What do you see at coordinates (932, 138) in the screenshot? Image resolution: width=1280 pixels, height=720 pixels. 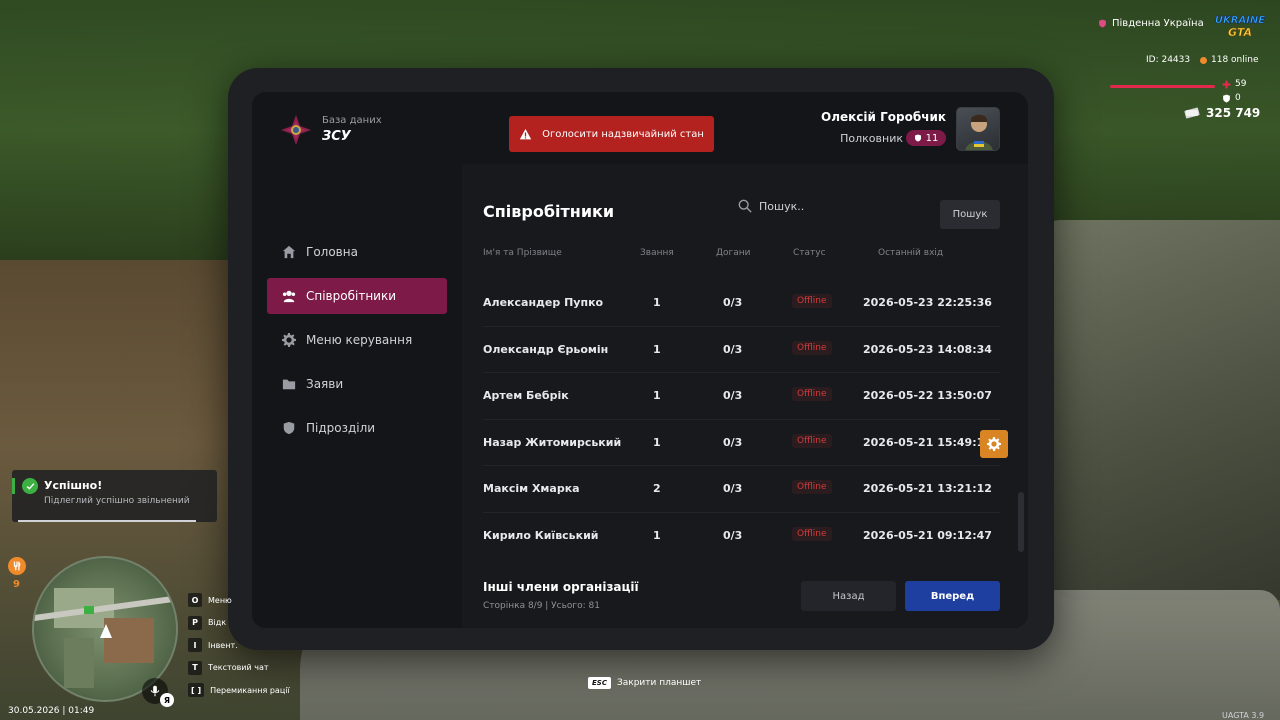 I see `rank-level: 11` at bounding box center [932, 138].